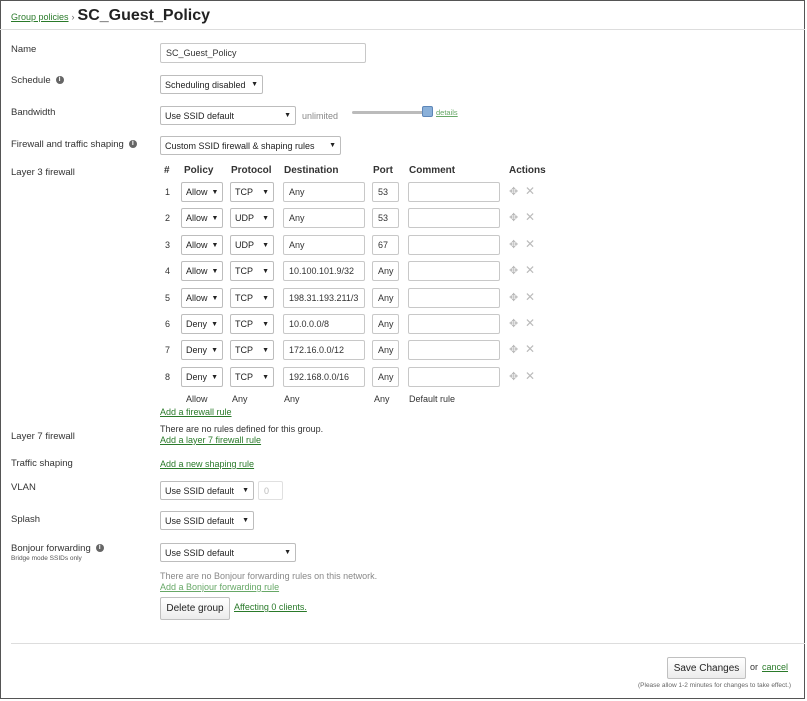 The height and width of the screenshot is (701, 807). Describe the element at coordinates (447, 112) in the screenshot. I see `bandwidth-details-link: details` at that location.